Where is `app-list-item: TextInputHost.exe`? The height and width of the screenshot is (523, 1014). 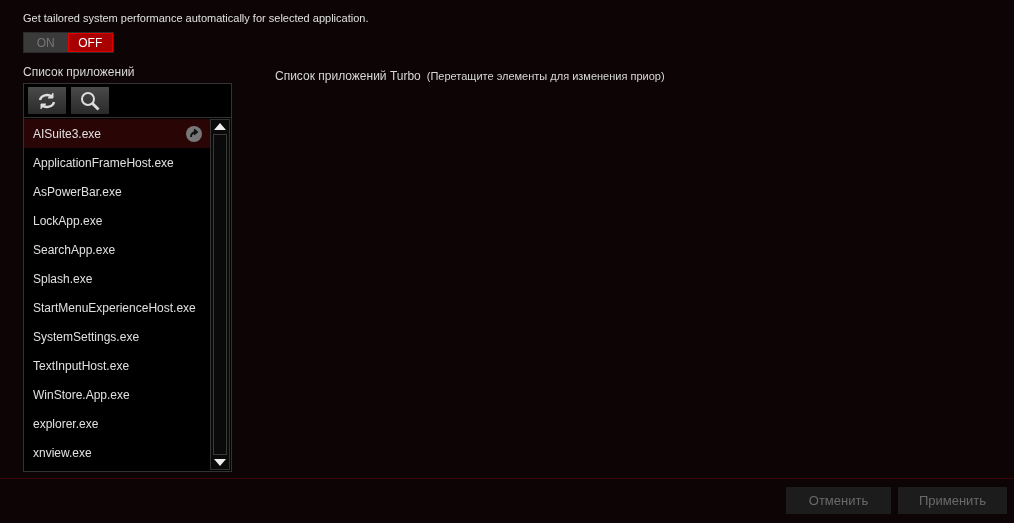 app-list-item: TextInputHost.exe is located at coordinates (117, 365).